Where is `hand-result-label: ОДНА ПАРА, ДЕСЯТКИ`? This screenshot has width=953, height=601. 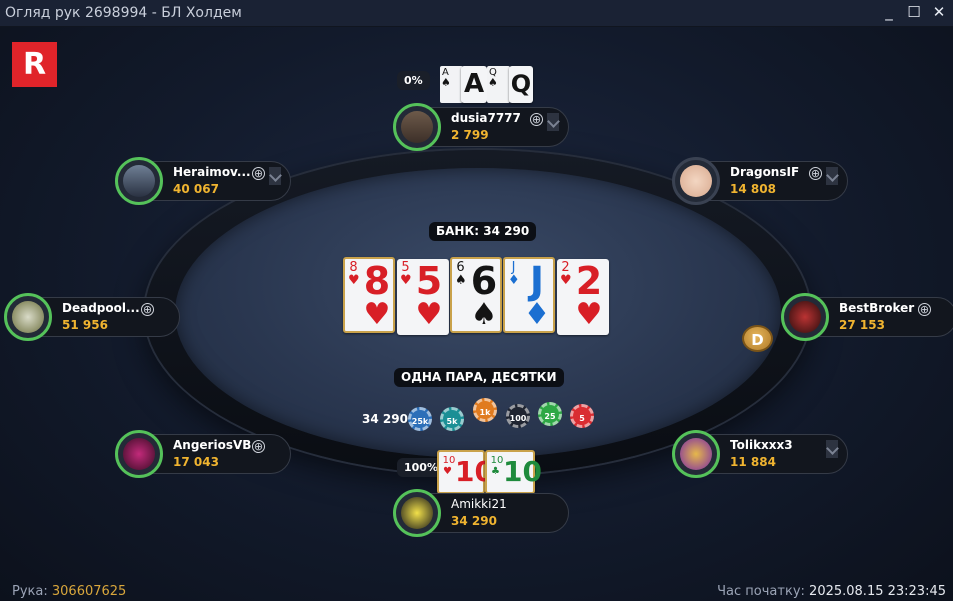
hand-result-label: ОДНА ПАРА, ДЕСЯТКИ is located at coordinates (479, 377).